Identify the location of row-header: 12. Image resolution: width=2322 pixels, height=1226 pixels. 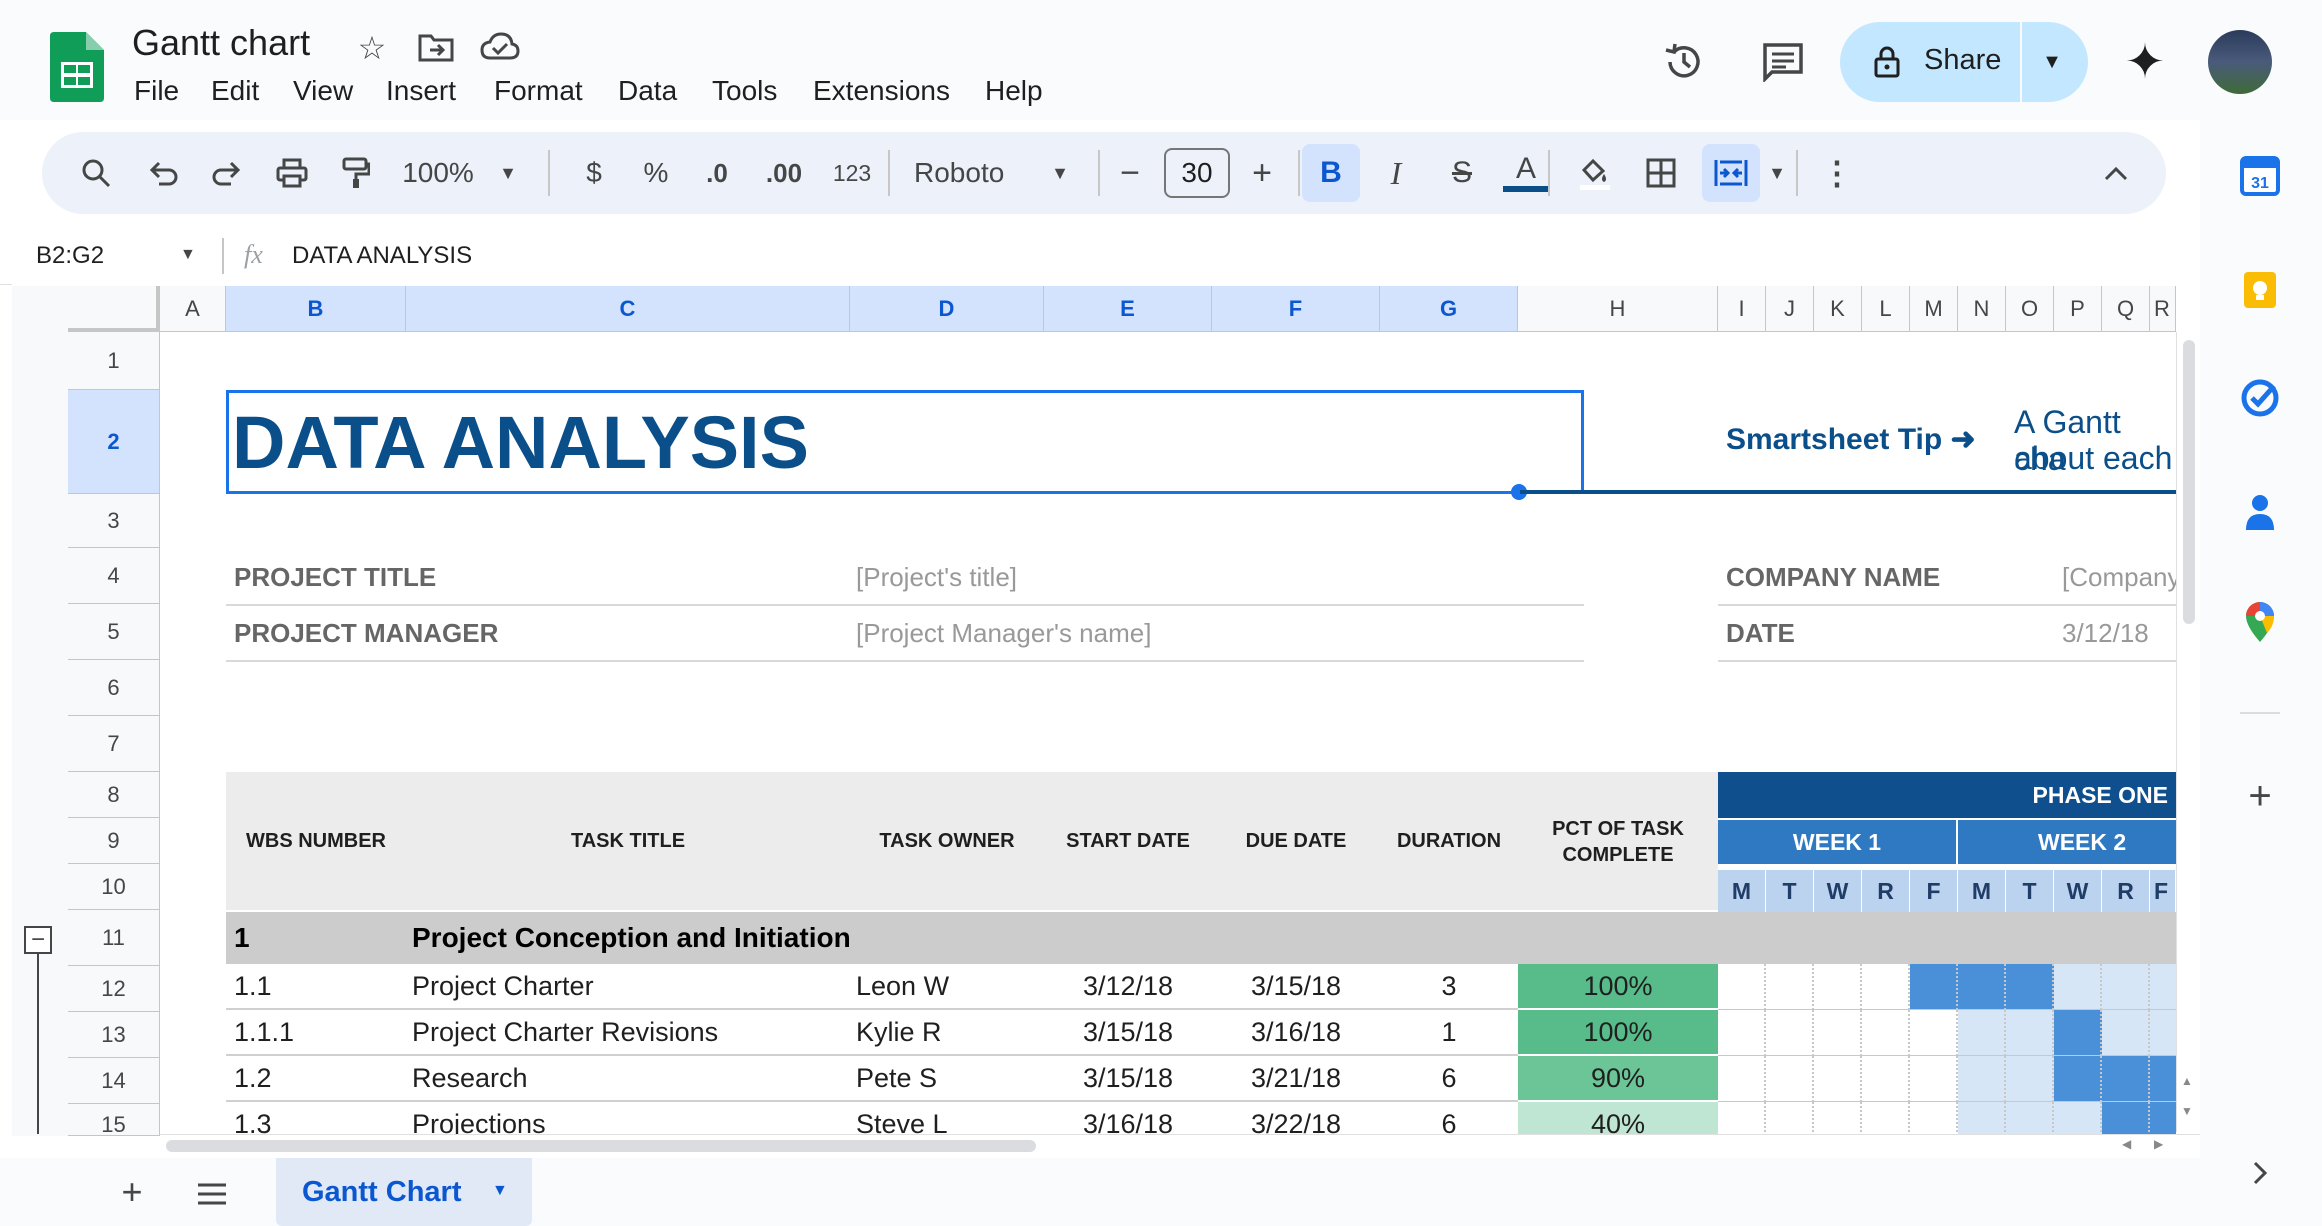
(114, 989).